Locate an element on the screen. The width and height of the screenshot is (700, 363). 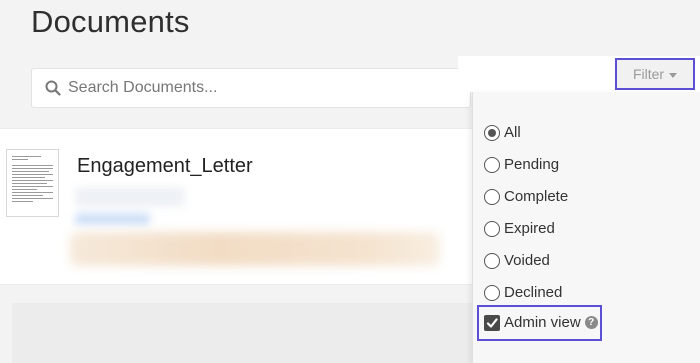
filter-option-label: All is located at coordinates (512, 132).